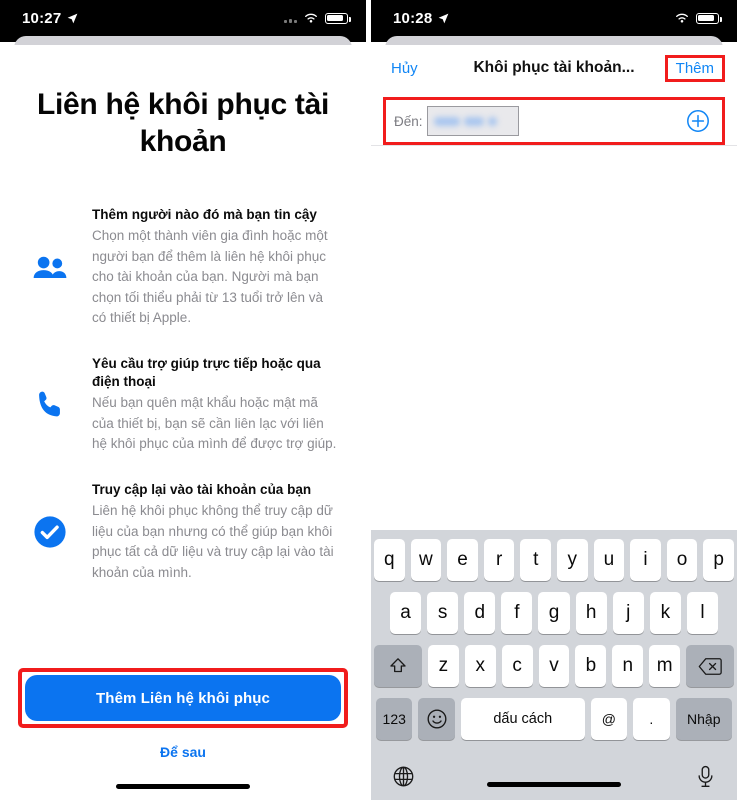 The width and height of the screenshot is (737, 800). I want to click on status-bar-left: 10:28, so click(421, 18).